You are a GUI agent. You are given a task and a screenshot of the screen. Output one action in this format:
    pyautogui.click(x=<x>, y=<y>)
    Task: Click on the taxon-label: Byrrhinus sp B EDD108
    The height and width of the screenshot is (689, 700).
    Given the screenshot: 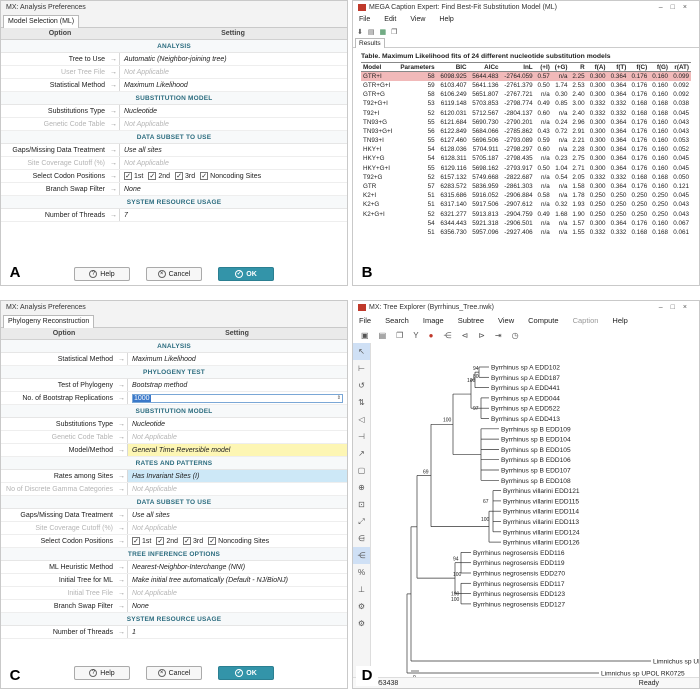 What is the action you would take?
    pyautogui.click(x=536, y=481)
    